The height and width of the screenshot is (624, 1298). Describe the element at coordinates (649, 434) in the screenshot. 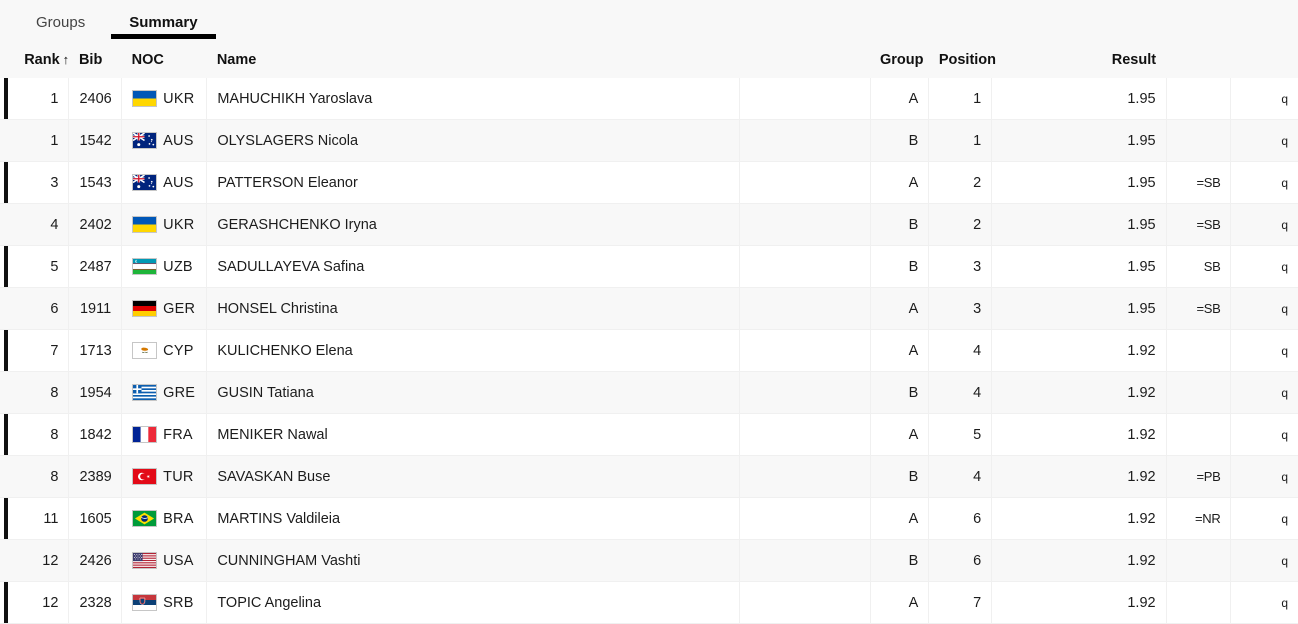

I see `table-row: 8 1842 FRA MENIKER Nawal A 5 1.92 q` at that location.